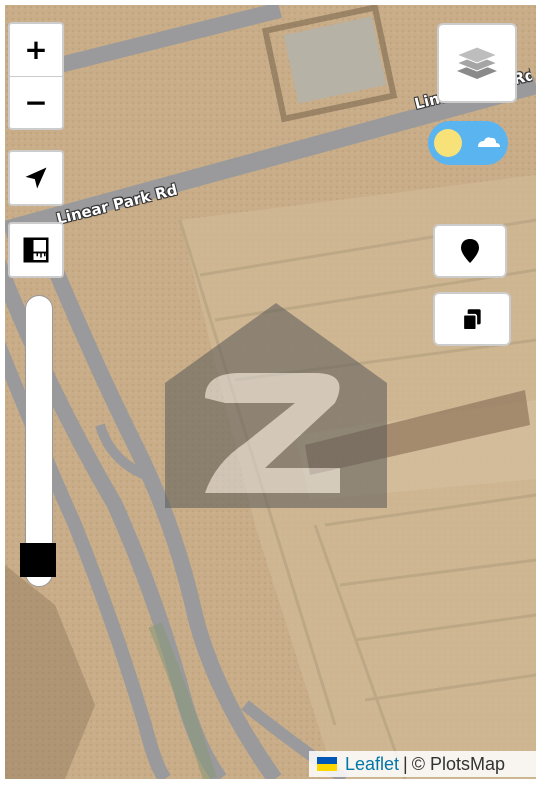  I want to click on attribution-copyright: © PlotsMap, so click(458, 763).